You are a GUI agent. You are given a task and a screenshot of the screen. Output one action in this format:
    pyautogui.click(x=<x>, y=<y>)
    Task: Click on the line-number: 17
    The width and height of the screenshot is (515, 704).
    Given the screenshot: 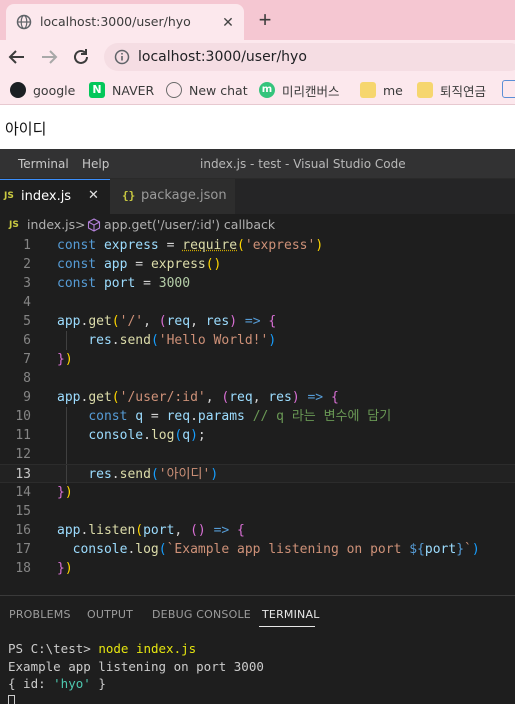 What is the action you would take?
    pyautogui.click(x=23, y=549)
    